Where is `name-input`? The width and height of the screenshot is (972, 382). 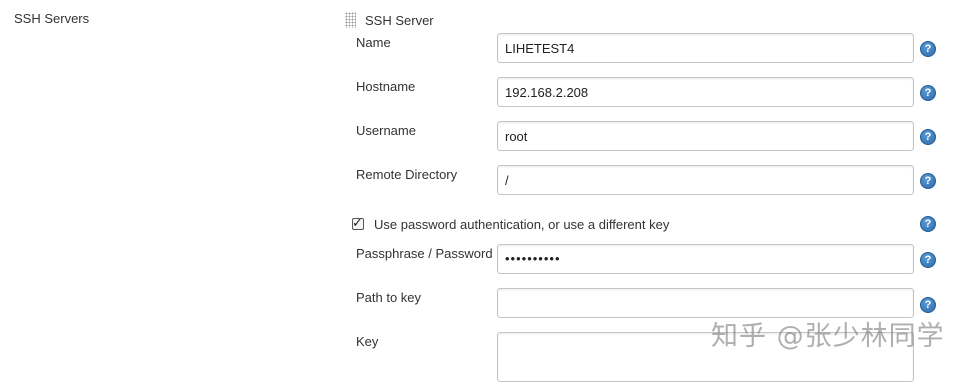 name-input is located at coordinates (705, 48).